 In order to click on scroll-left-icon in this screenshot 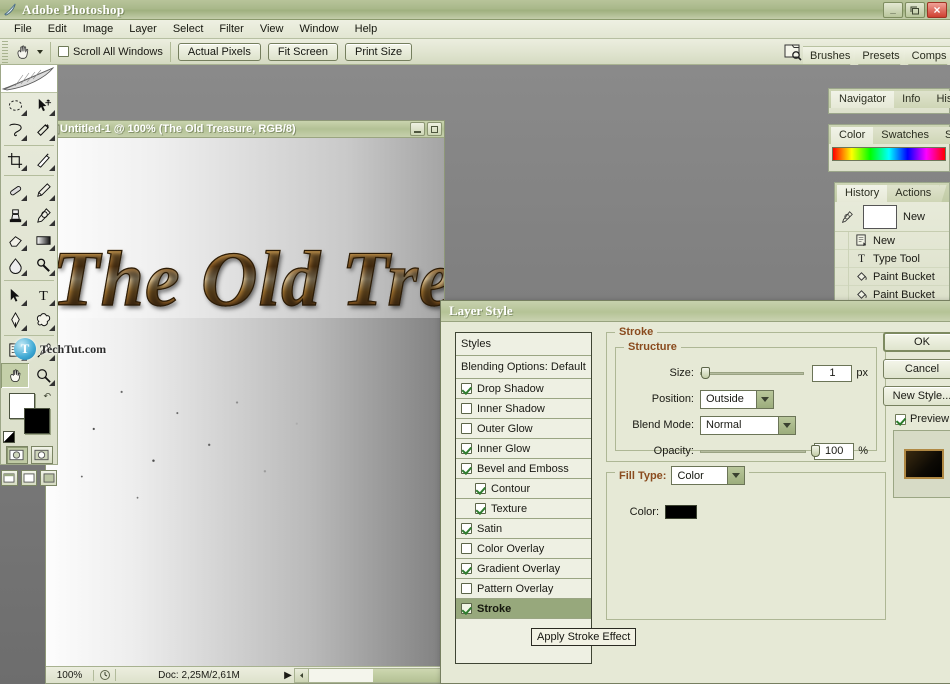, I will do `click(302, 675)`.